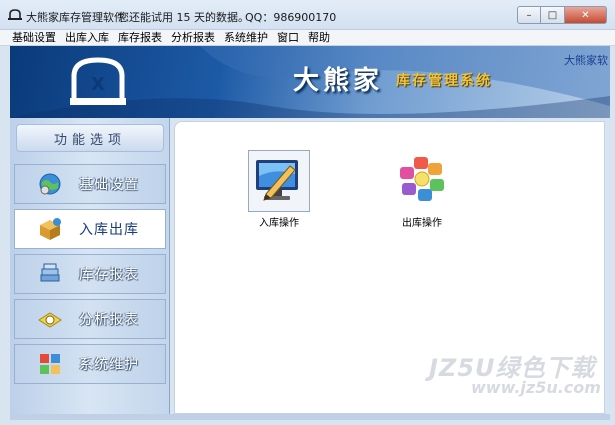 The image size is (615, 425). I want to click on logo-icon: X, so click(98, 81).